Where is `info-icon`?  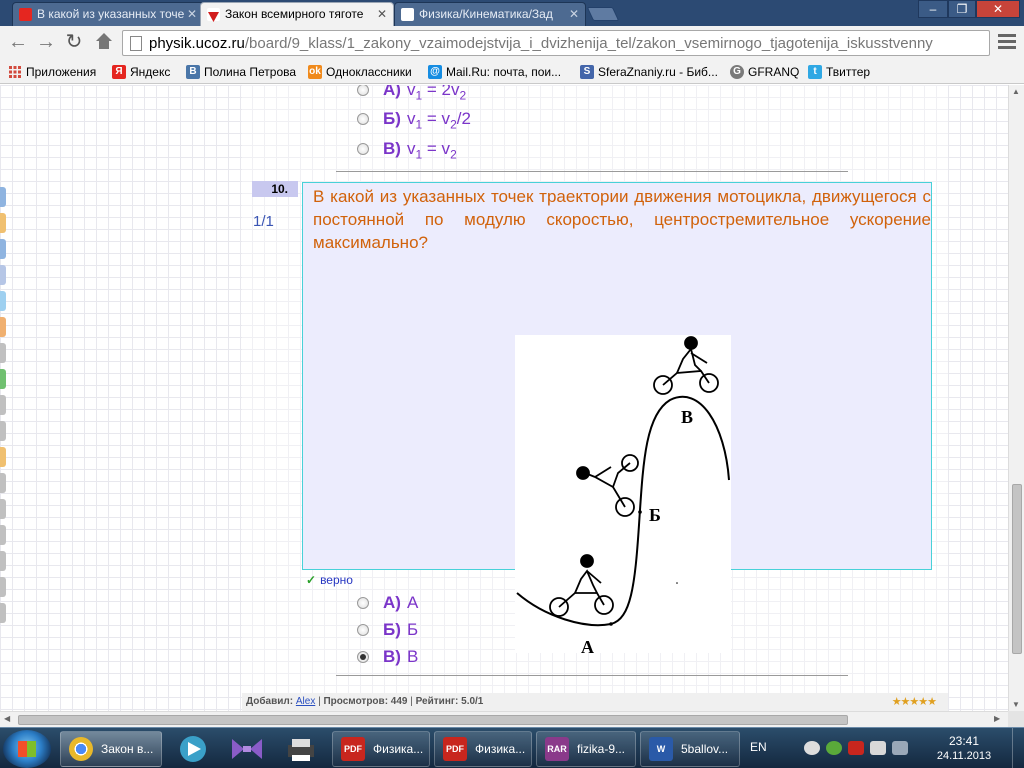 info-icon is located at coordinates (834, 748).